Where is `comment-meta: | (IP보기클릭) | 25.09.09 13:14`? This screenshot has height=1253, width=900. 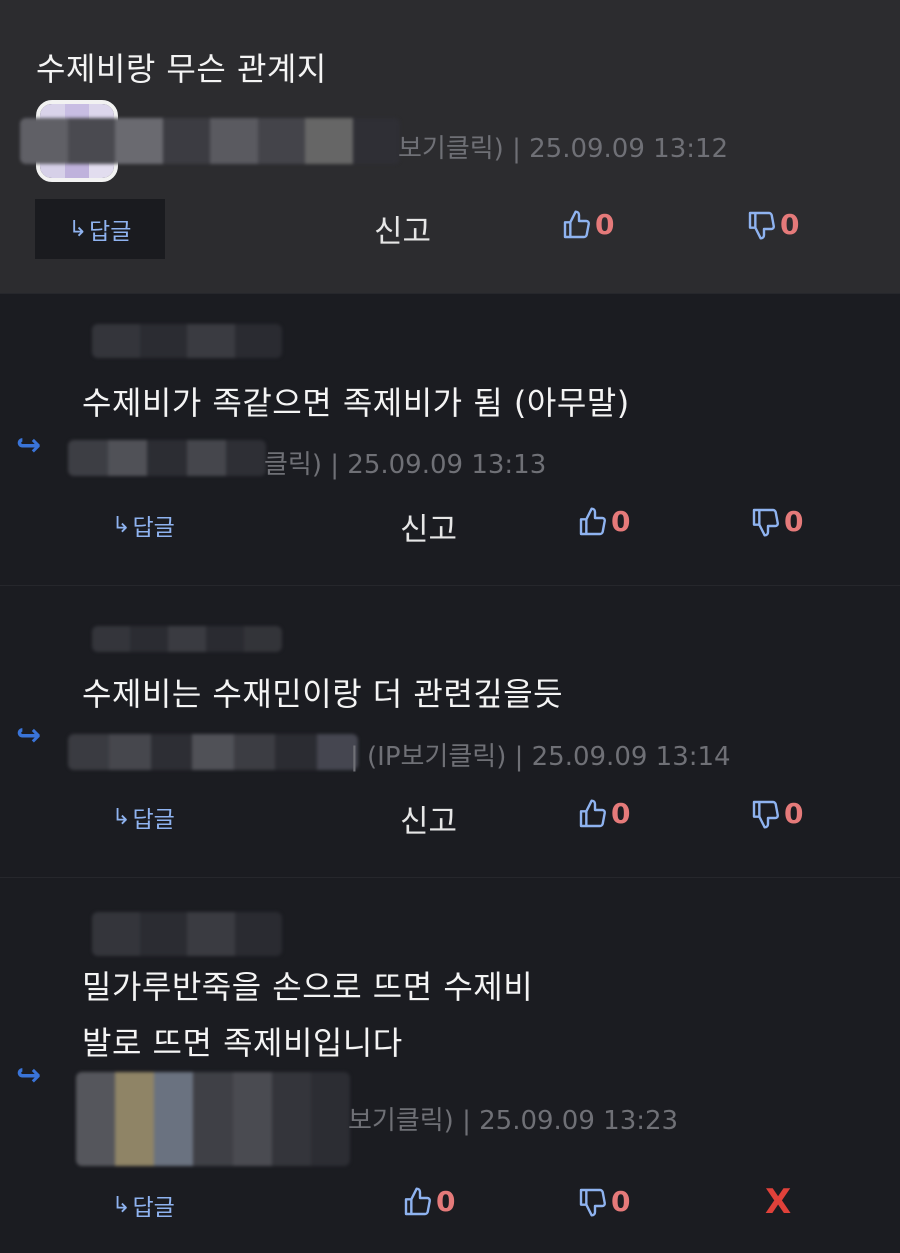
comment-meta: | (IP보기클릭) | 25.09.09 13:14 is located at coordinates (540, 757).